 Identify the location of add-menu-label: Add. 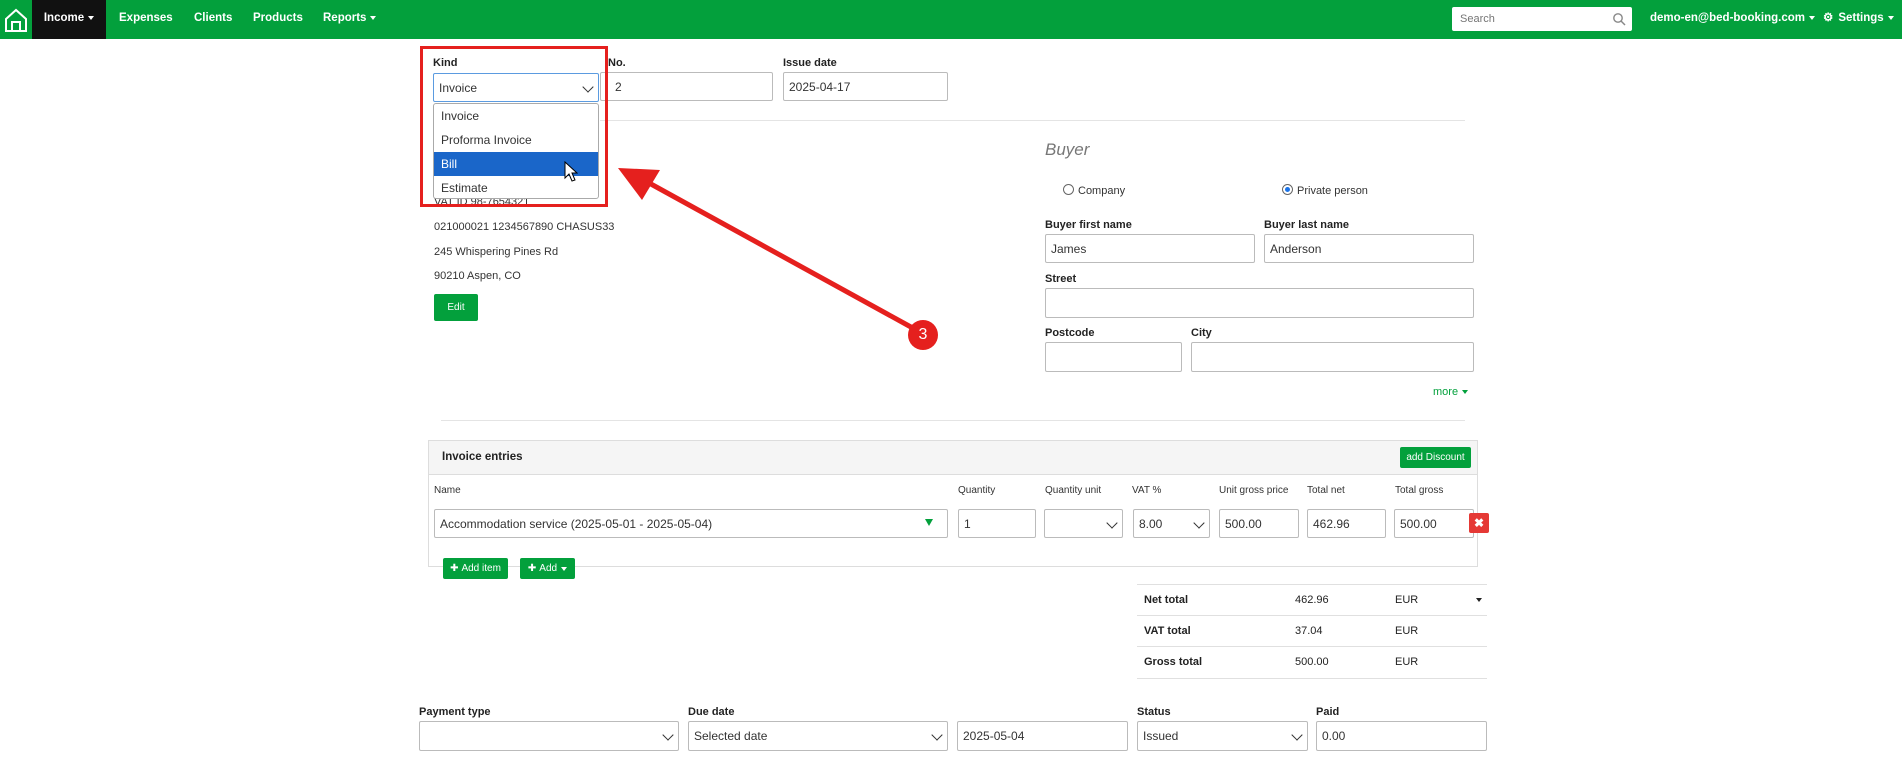
(548, 568).